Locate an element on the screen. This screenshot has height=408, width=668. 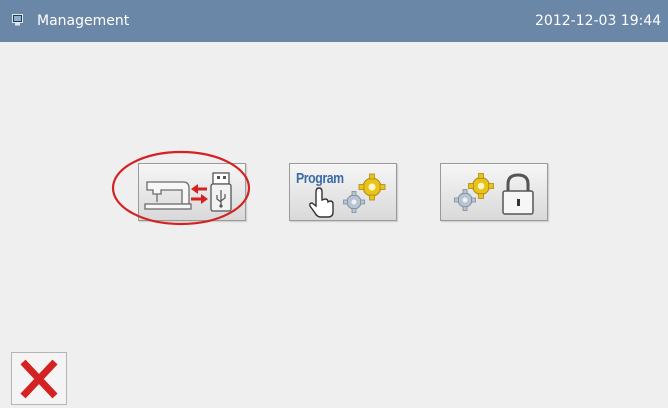
hand-pointer-icon is located at coordinates (321, 202).